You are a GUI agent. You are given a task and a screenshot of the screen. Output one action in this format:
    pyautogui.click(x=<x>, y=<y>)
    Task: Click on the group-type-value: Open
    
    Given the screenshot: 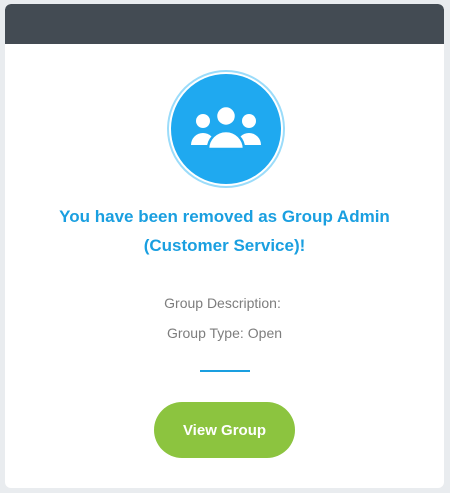 What is the action you would take?
    pyautogui.click(x=265, y=333)
    